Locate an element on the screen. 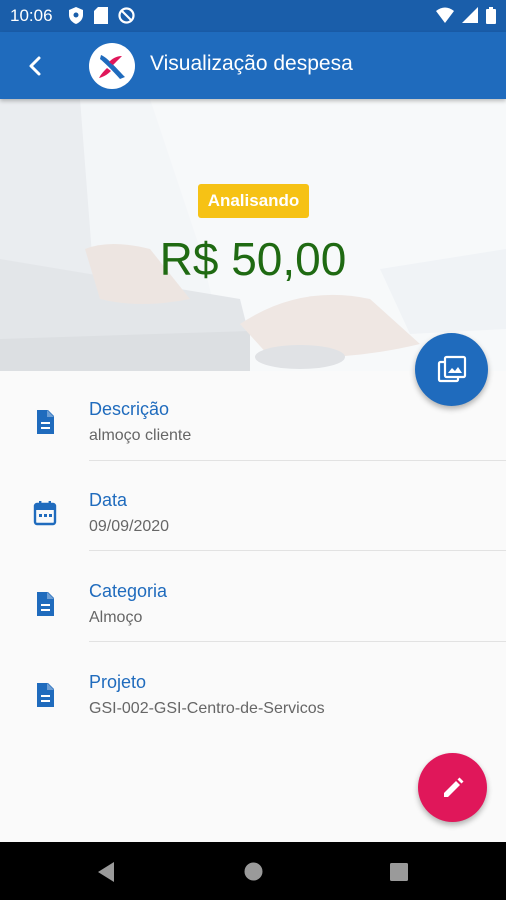 This screenshot has height=900, width=506. detail-categoria: Categoria Almoço is located at coordinates (253, 612).